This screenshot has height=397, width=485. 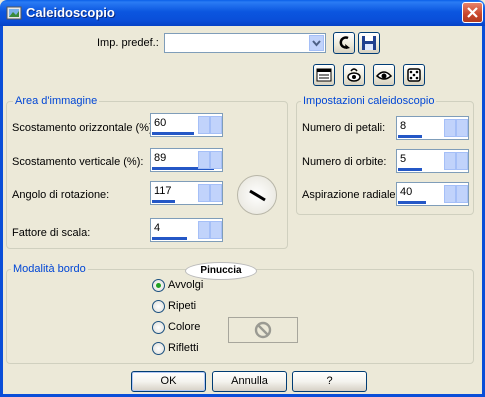 What do you see at coordinates (163, 191) in the screenshot?
I see `rotation-value: 117` at bounding box center [163, 191].